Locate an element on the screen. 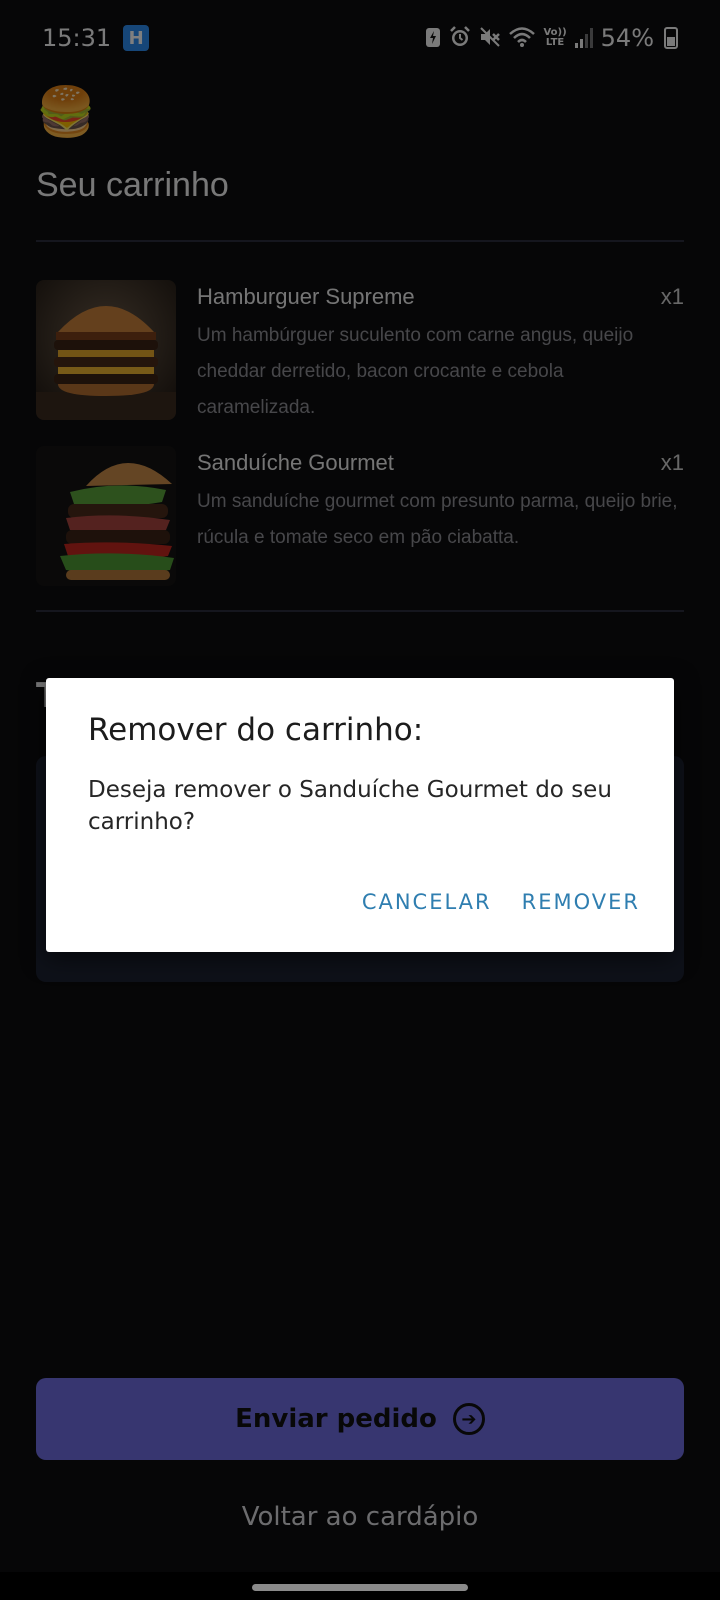 Image resolution: width=720 pixels, height=1600 pixels. dialog-actions: CANCELAR REMOVER is located at coordinates (501, 902).